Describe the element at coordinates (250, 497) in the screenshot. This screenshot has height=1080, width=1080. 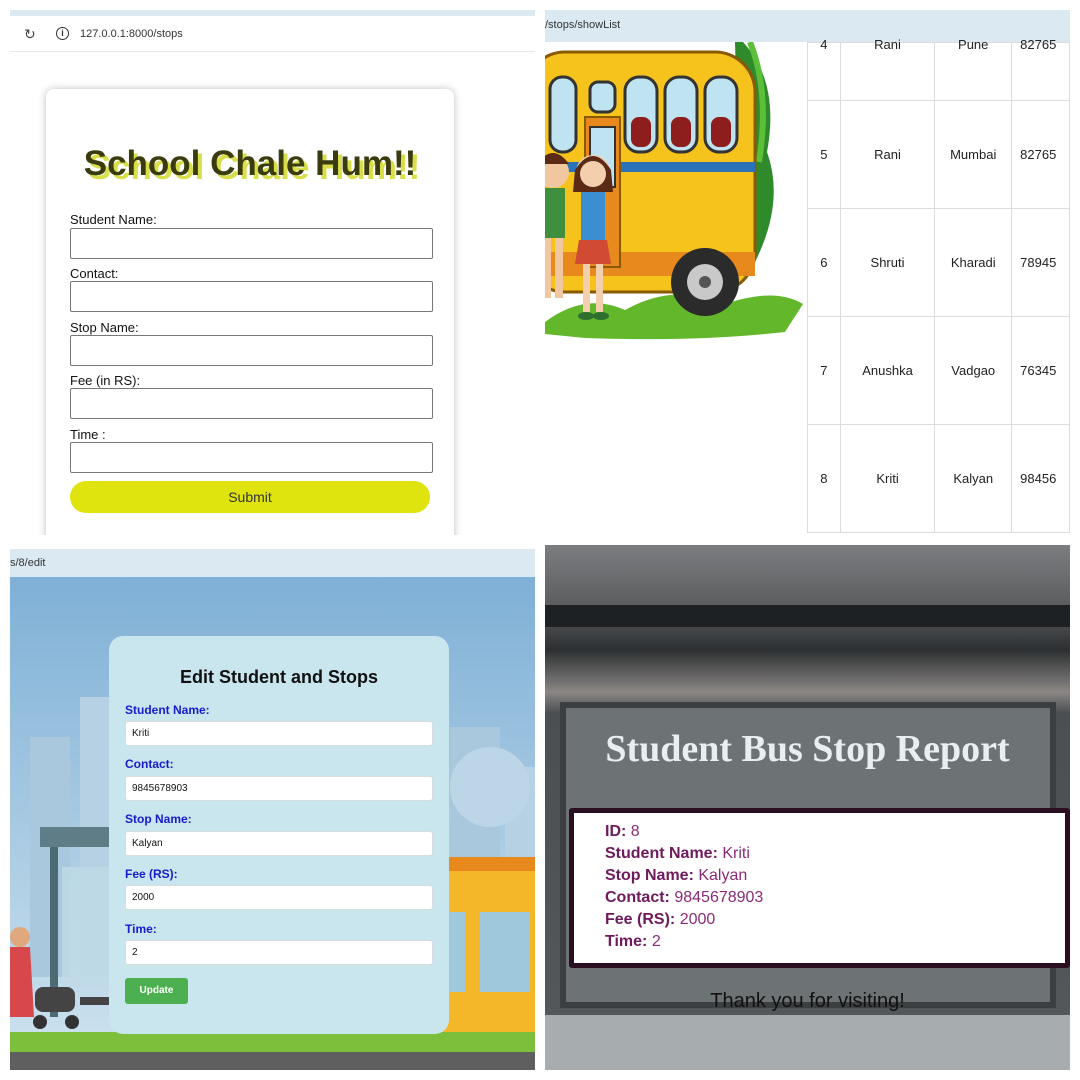
I see `submit-button: Submit` at that location.